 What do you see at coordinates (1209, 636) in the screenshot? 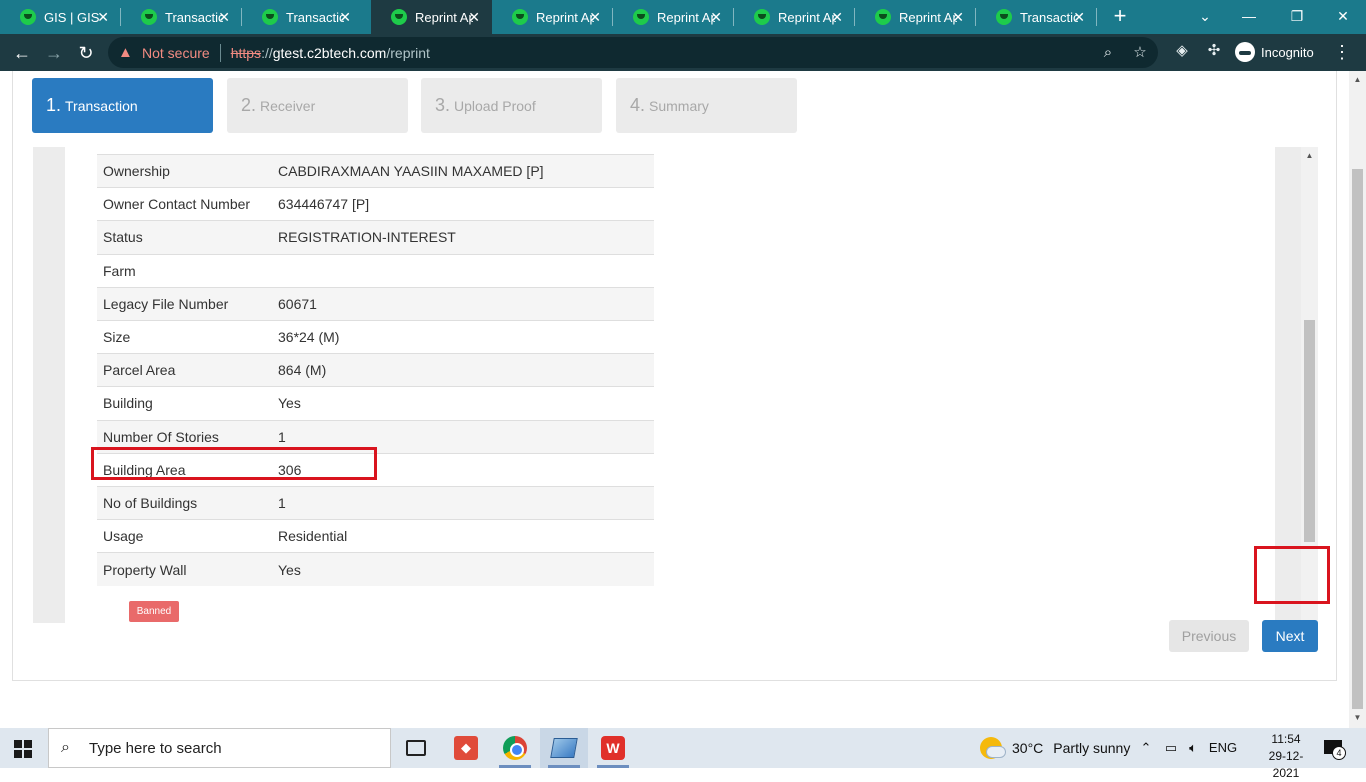
I see `previous-button: Previous` at bounding box center [1209, 636].